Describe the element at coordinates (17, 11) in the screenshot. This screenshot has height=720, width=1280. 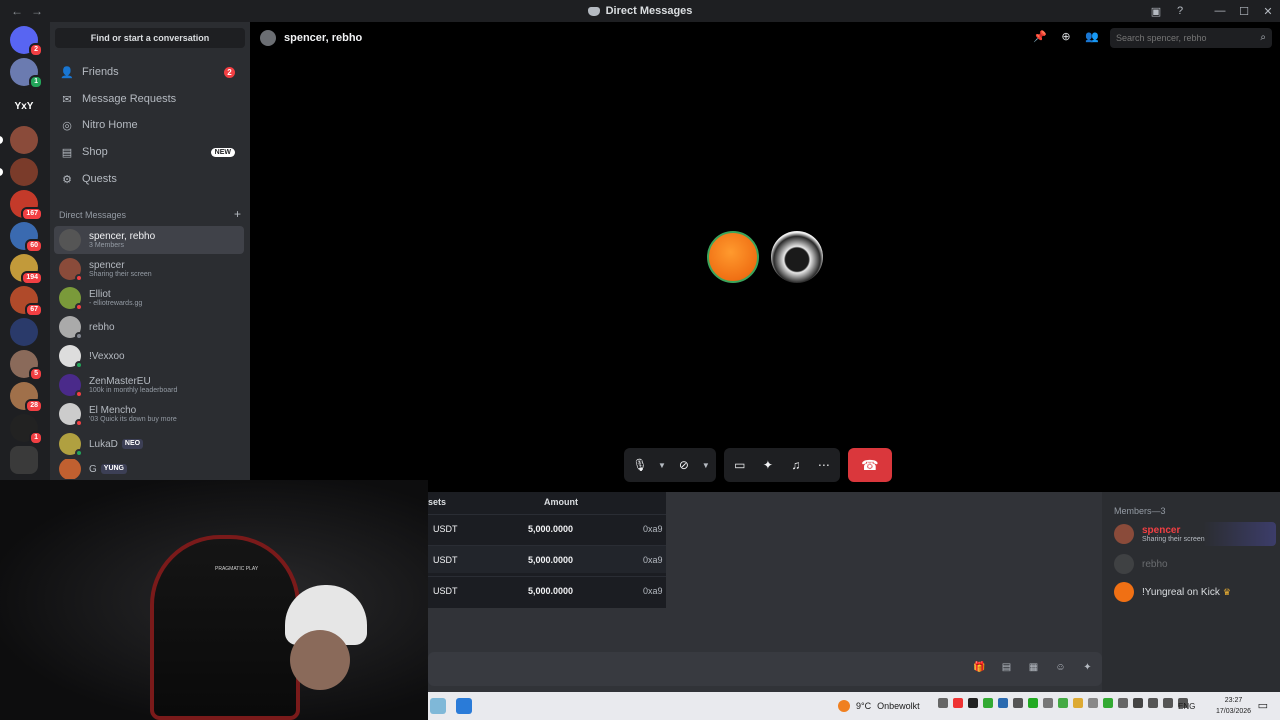
I see `back-arrow-icon: ←` at that location.